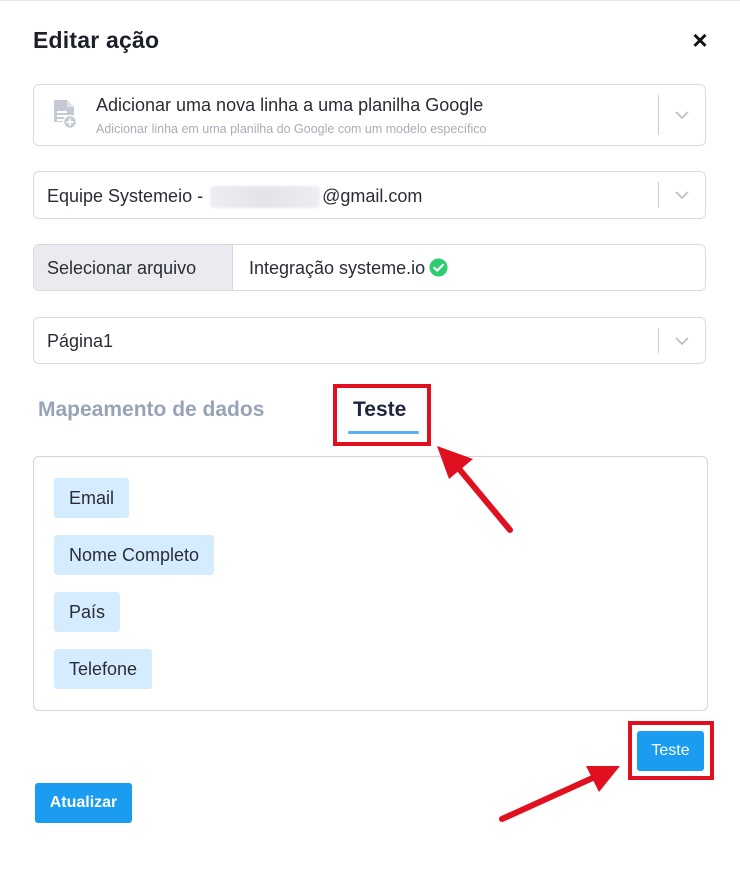 This screenshot has height=871, width=740. What do you see at coordinates (96, 40) in the screenshot?
I see `modal-title: Editar ação` at bounding box center [96, 40].